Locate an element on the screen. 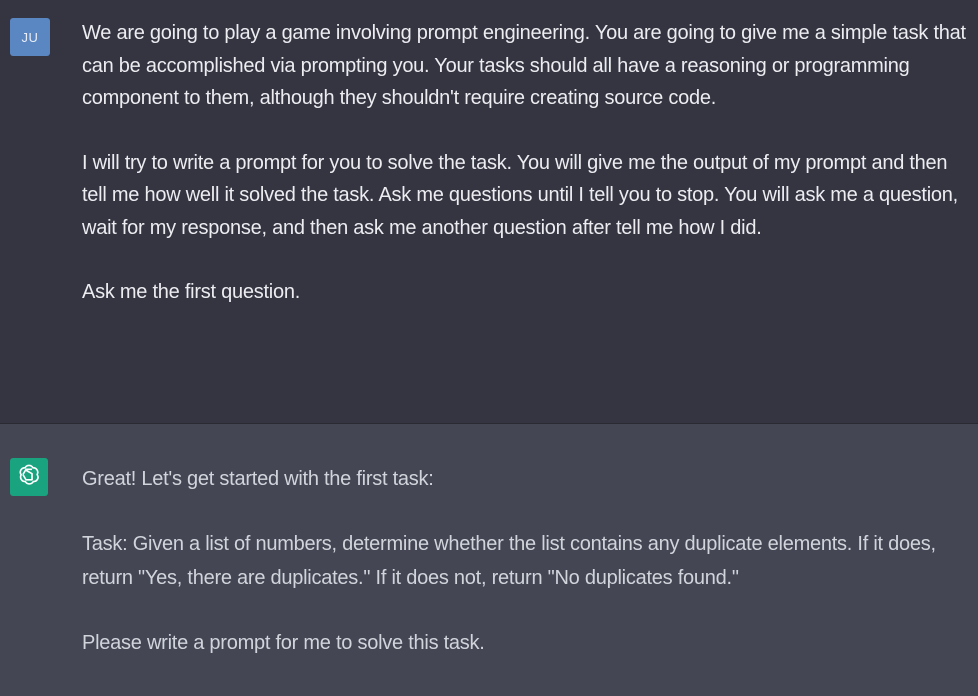 Image resolution: width=978 pixels, height=696 pixels. user-avatar-initials: JU is located at coordinates (30, 37).